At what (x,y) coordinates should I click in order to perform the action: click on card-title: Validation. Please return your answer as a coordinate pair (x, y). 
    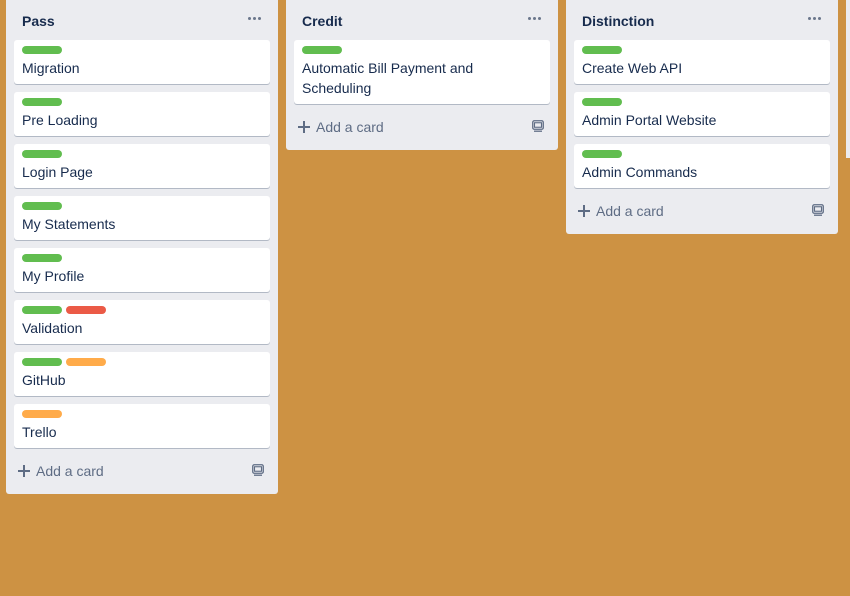
    Looking at the image, I should click on (52, 328).